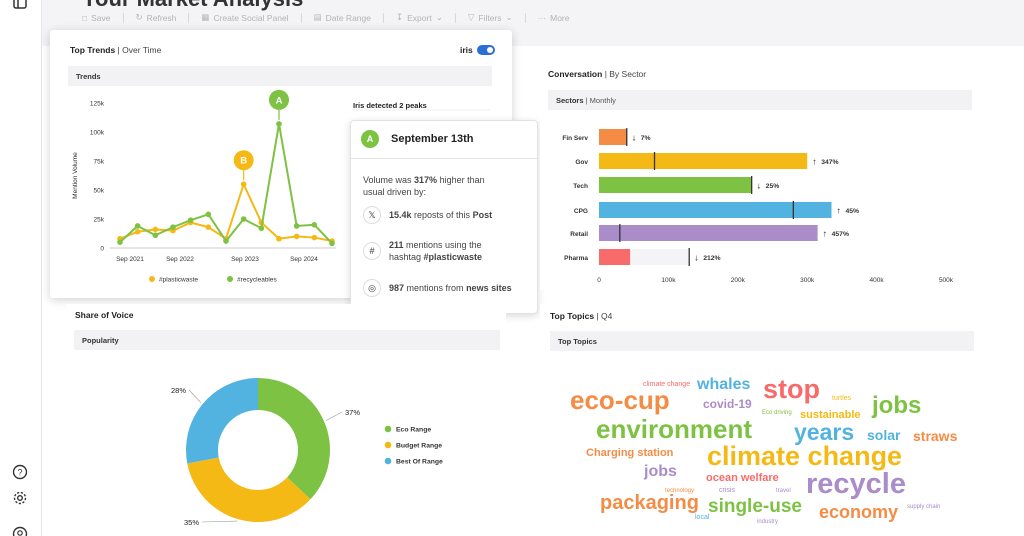 This screenshot has height=536, width=1024. What do you see at coordinates (99, 191) in the screenshot?
I see `y-tick-label: 50k` at bounding box center [99, 191].